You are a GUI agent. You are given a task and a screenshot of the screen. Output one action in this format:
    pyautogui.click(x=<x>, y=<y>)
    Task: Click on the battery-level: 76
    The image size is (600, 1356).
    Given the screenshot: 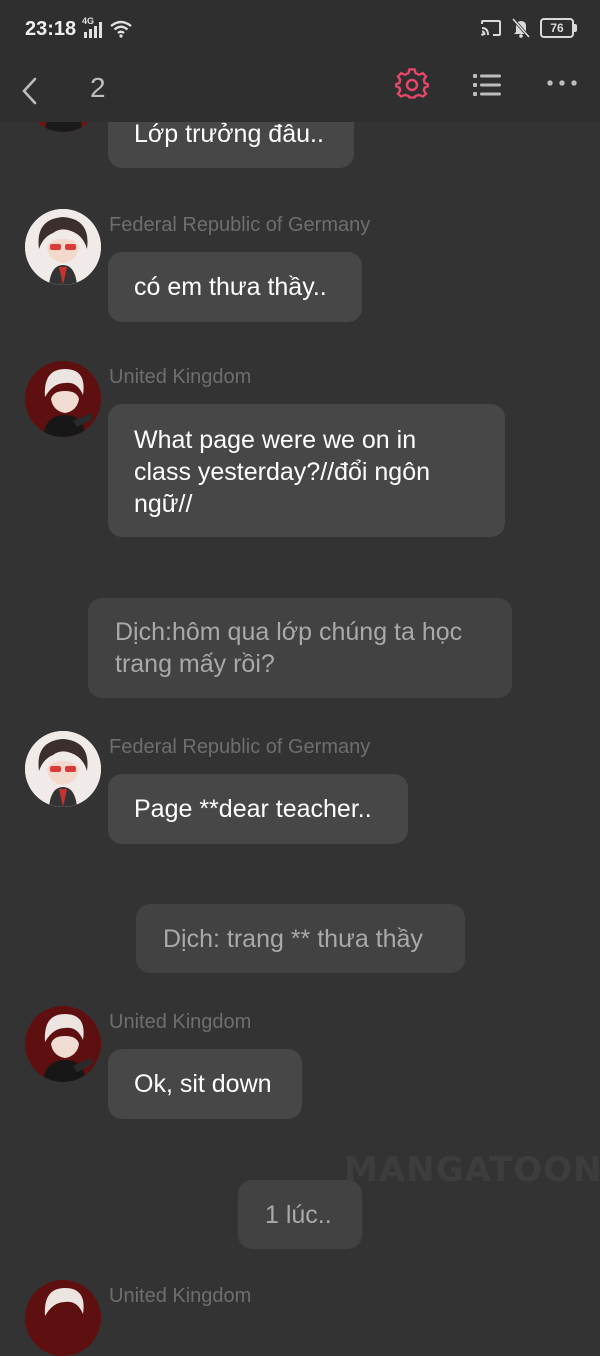 What is the action you would take?
    pyautogui.click(x=557, y=28)
    